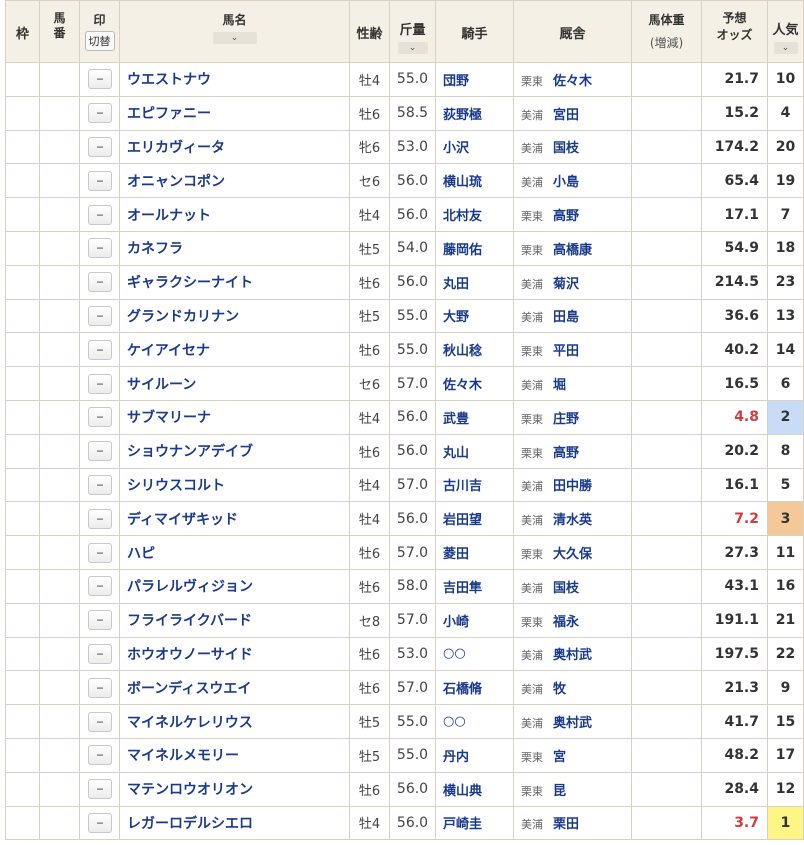 This screenshot has width=804, height=845. Describe the element at coordinates (566, 351) in the screenshot. I see `trainer-name: 平田` at that location.